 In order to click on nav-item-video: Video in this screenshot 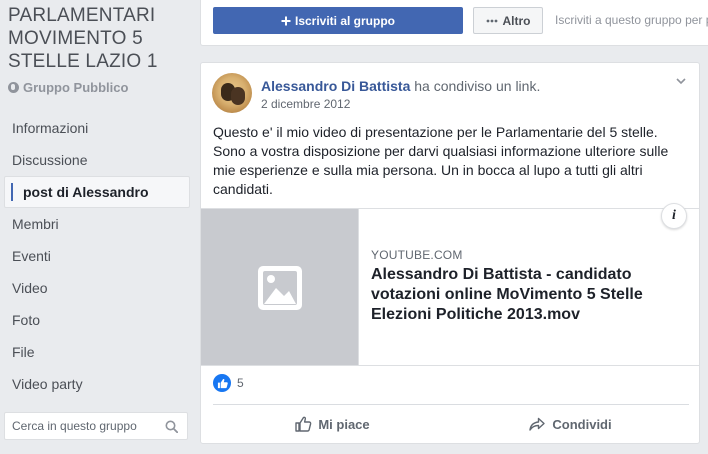, I will do `click(97, 288)`.